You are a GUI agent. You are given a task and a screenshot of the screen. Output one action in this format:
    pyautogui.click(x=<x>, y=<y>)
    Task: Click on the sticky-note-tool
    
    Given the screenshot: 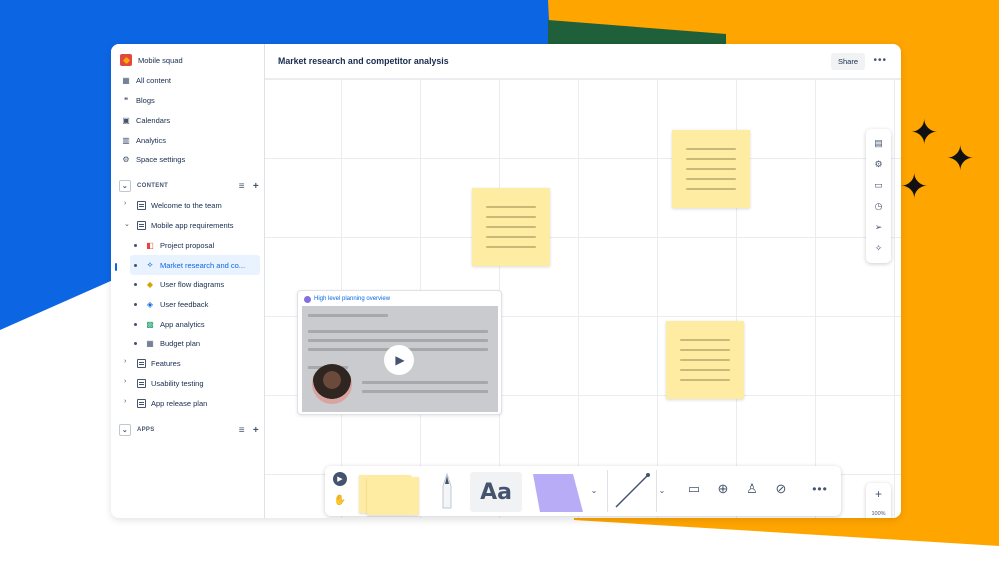 What is the action you would take?
    pyautogui.click(x=390, y=494)
    